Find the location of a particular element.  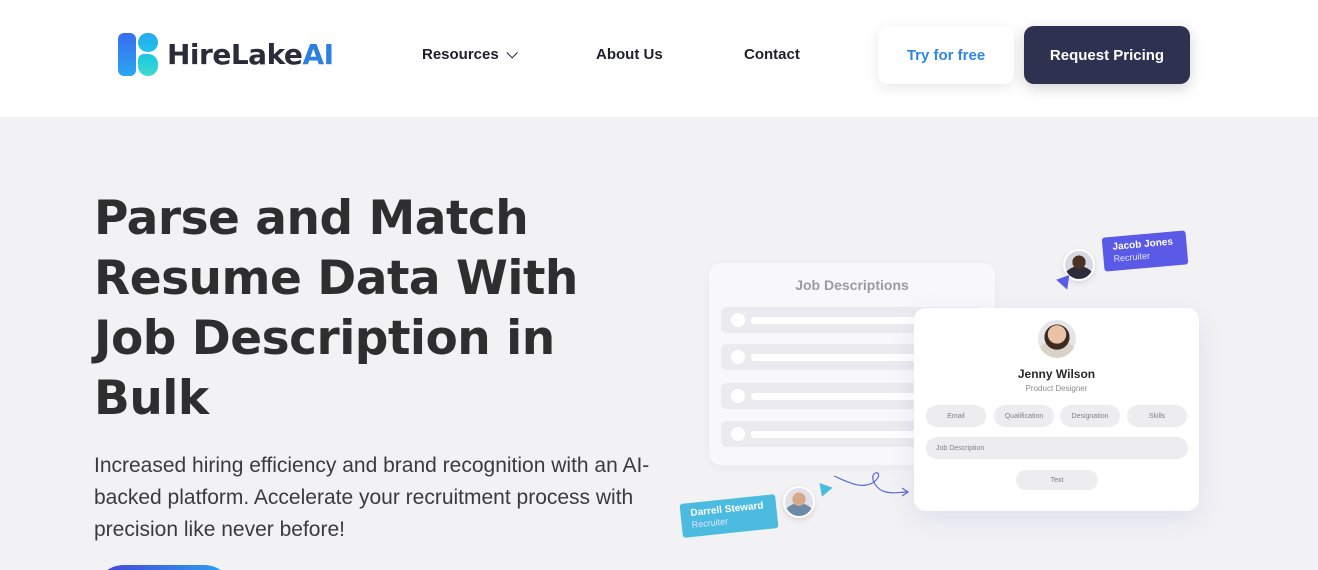

hero-cta-button is located at coordinates (164, 567).